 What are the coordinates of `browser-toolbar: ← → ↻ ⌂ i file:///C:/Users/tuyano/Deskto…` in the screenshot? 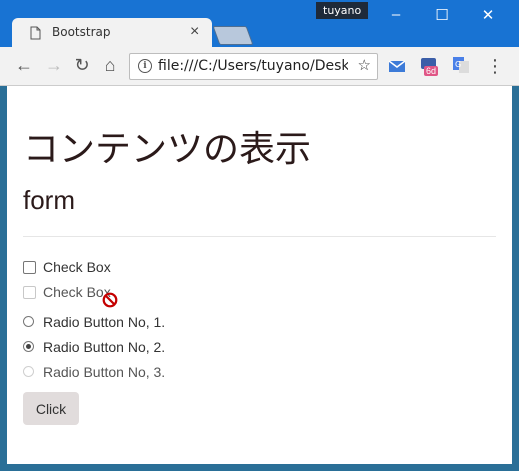 It's located at (259, 66).